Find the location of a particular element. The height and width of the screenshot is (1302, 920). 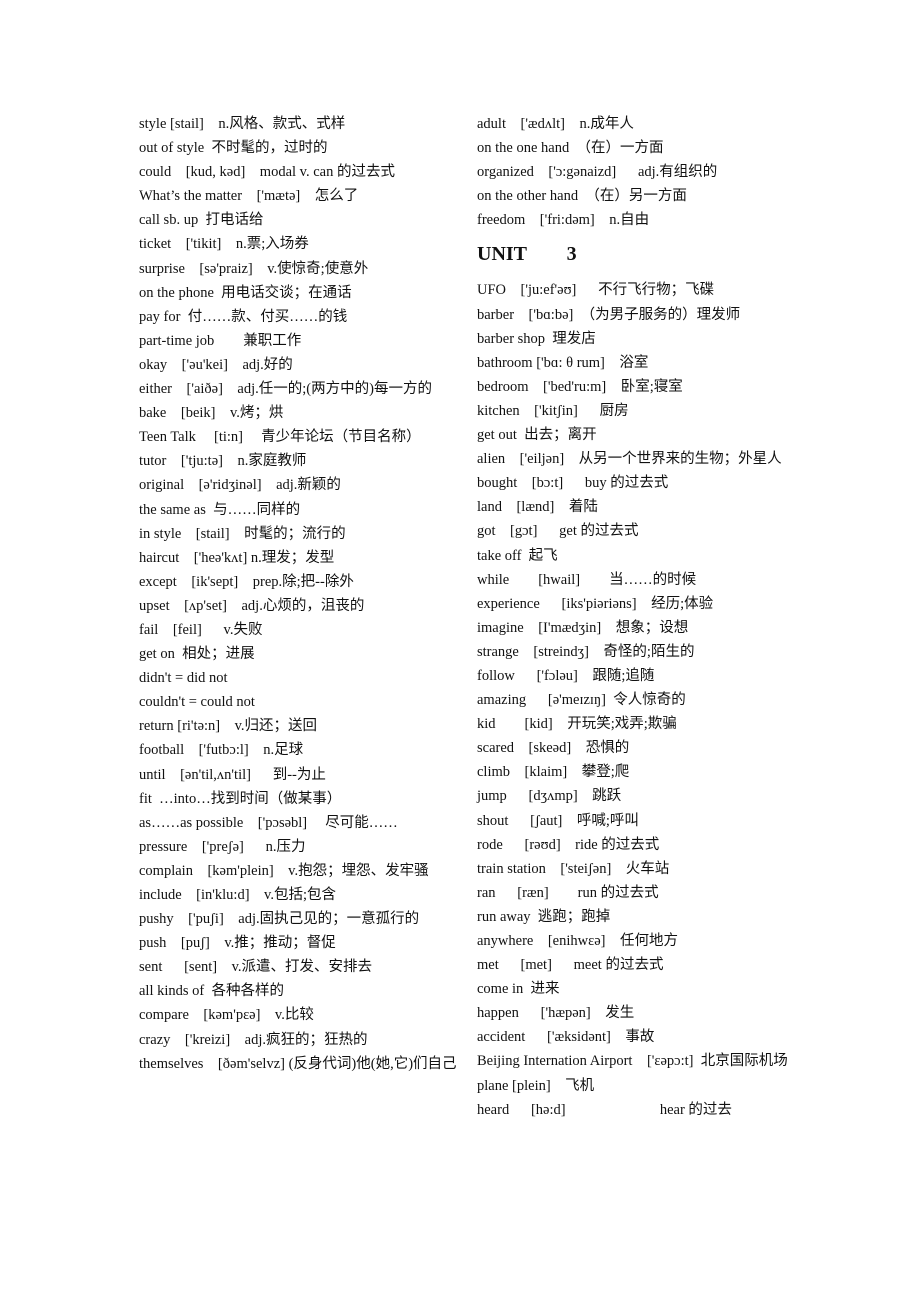

vocab-entry: come in 进来 is located at coordinates (518, 989).